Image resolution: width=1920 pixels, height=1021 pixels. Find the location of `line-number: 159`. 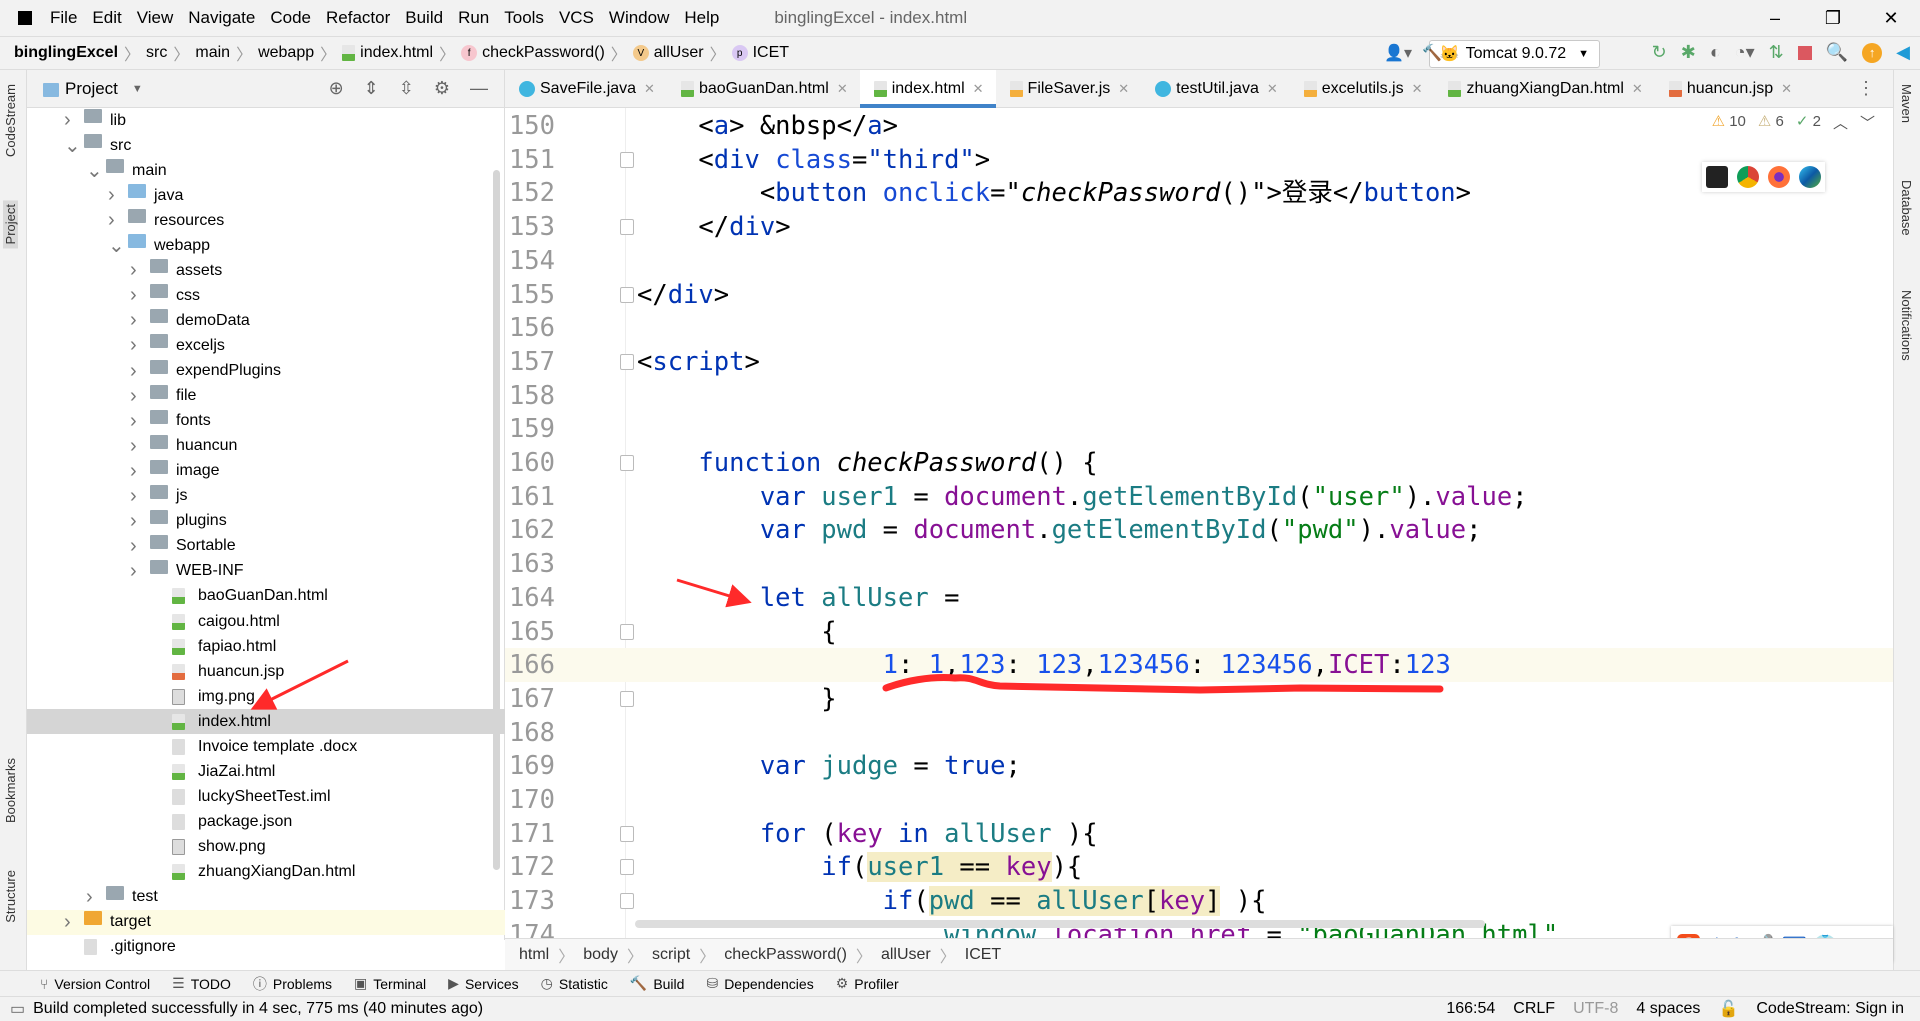

line-number: 159 is located at coordinates (530, 429).